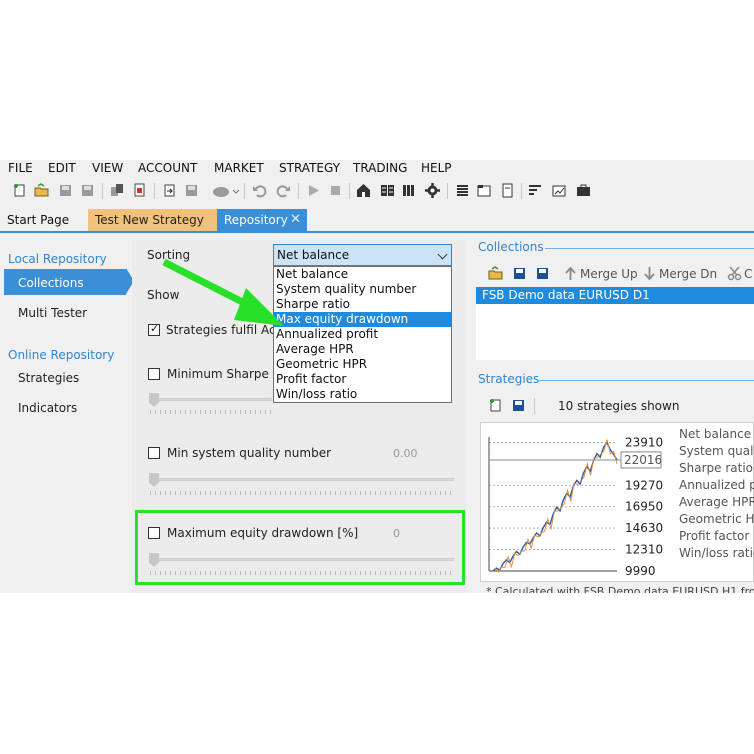 This screenshot has height=754, width=754. What do you see at coordinates (644, 550) in the screenshot?
I see `y-tick-label: 12310` at bounding box center [644, 550].